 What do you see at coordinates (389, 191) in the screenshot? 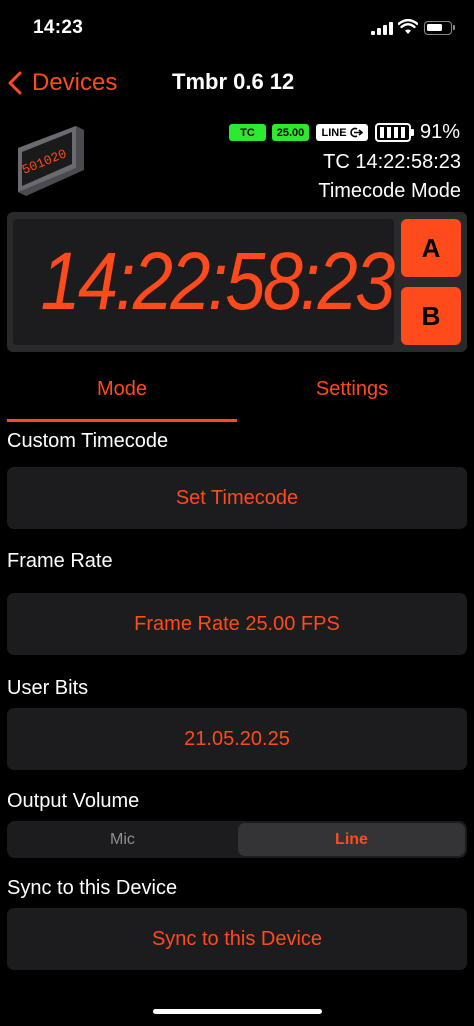
I see `mode-readout: Timecode Mode` at bounding box center [389, 191].